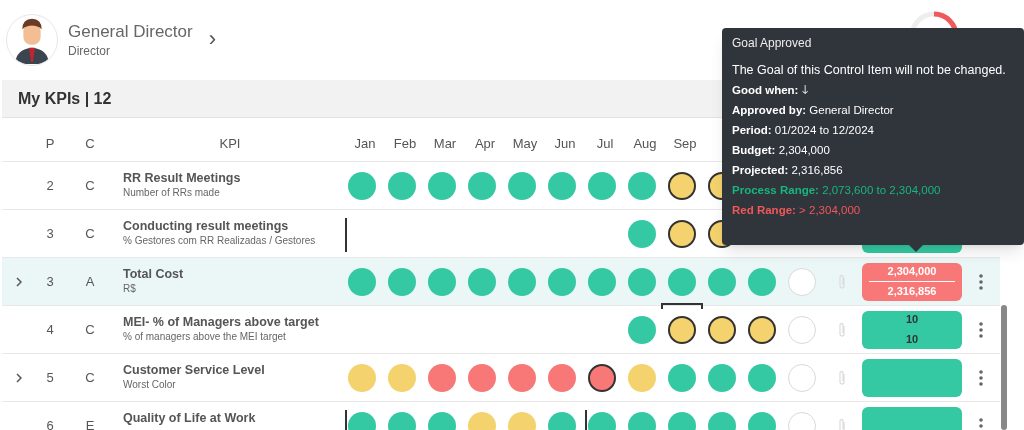 This screenshot has width=1024, height=430. What do you see at coordinates (485, 143) in the screenshot?
I see `month-header: Apr` at bounding box center [485, 143].